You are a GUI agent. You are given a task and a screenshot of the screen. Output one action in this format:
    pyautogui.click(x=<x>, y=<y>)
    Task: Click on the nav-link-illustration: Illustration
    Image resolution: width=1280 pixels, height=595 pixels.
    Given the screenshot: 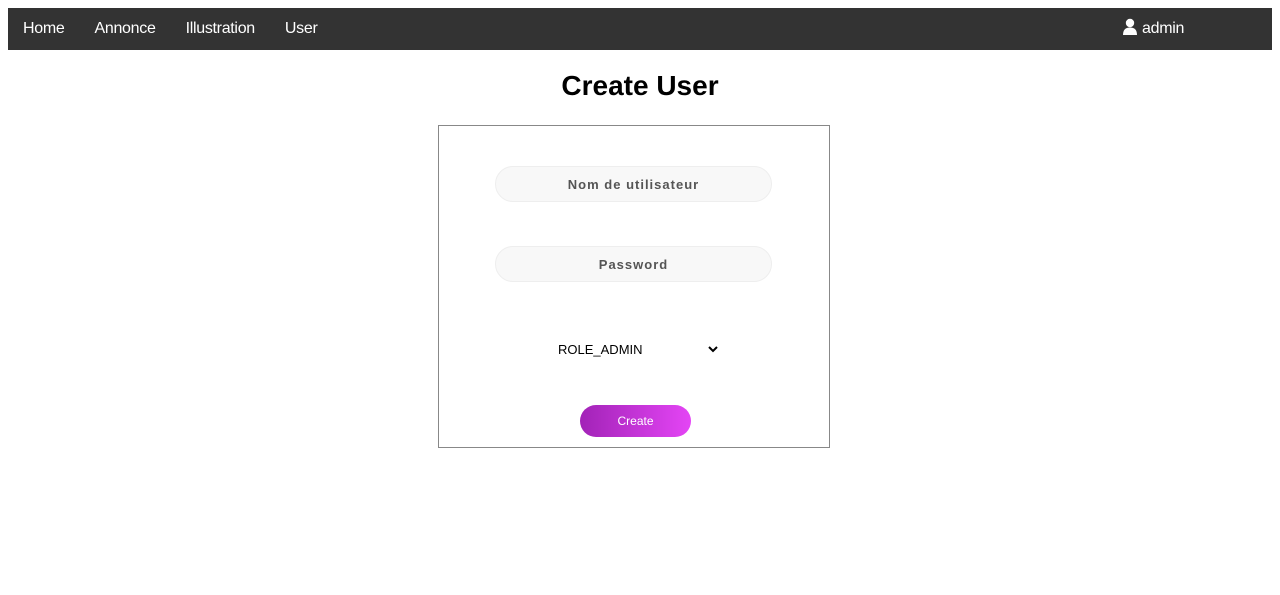 What is the action you would take?
    pyautogui.click(x=221, y=29)
    